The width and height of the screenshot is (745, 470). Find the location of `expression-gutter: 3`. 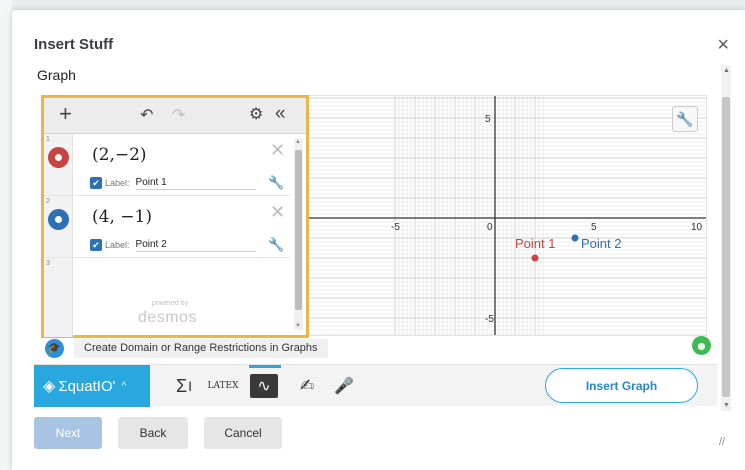

expression-gutter: 3 is located at coordinates (58, 297).